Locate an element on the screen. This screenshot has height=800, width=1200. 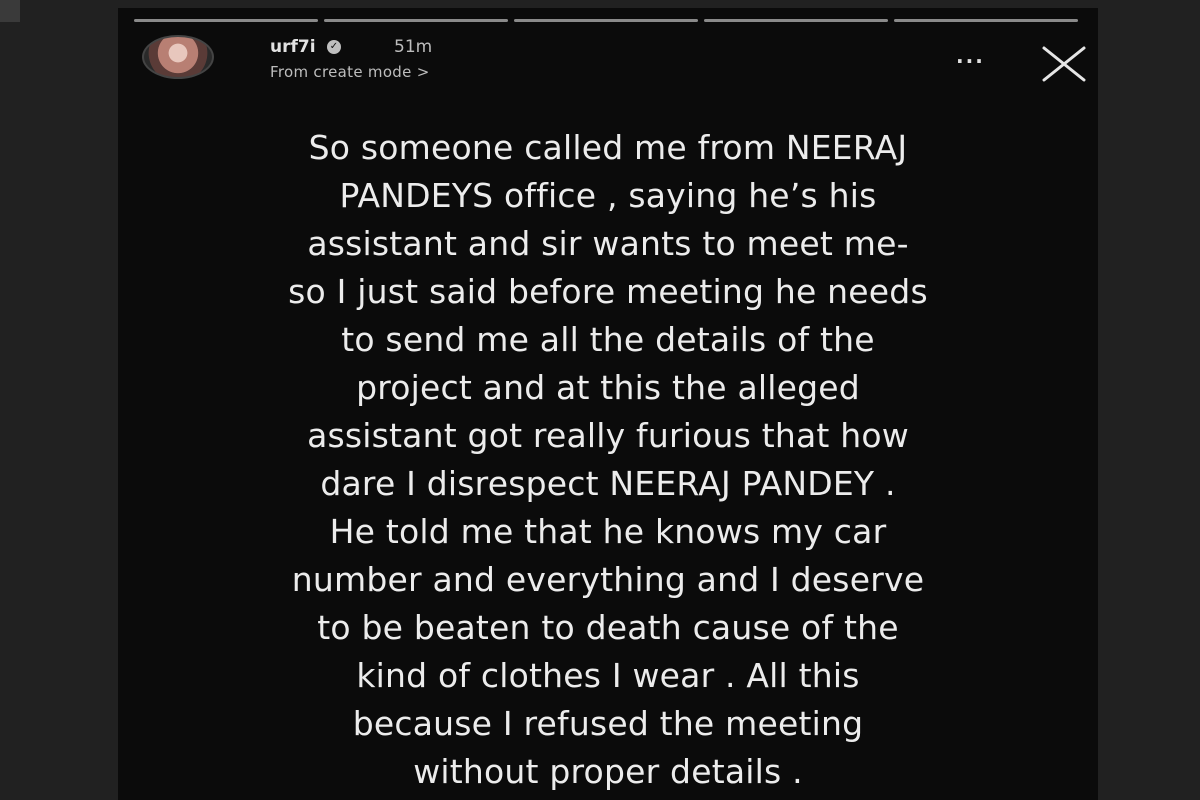
story-text-line: to be beaten to death cause of the is located at coordinates (608, 627).